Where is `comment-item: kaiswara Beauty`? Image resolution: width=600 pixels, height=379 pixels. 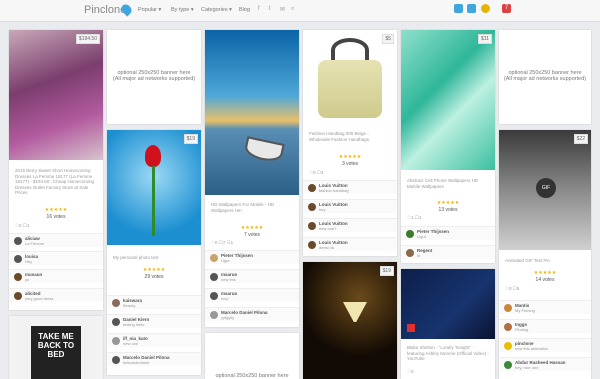 comment-item: kaiswara Beauty is located at coordinates (154, 302).